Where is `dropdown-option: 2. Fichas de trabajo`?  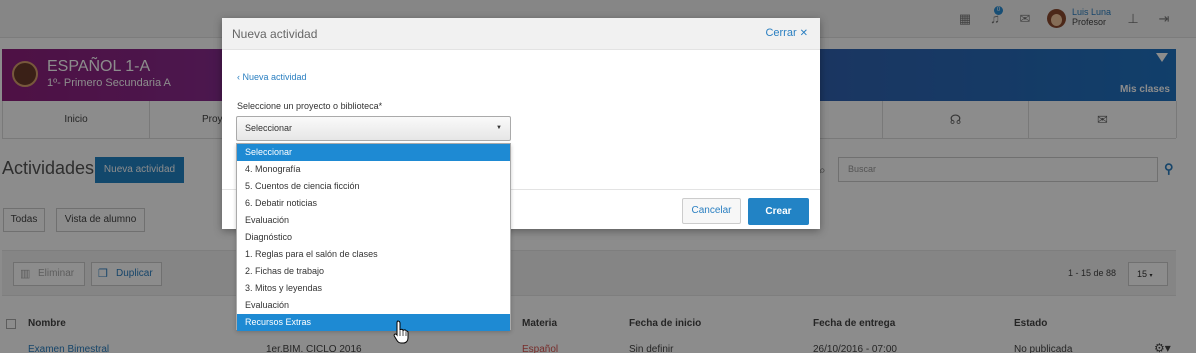
dropdown-option: 2. Fichas de trabajo is located at coordinates (373, 271).